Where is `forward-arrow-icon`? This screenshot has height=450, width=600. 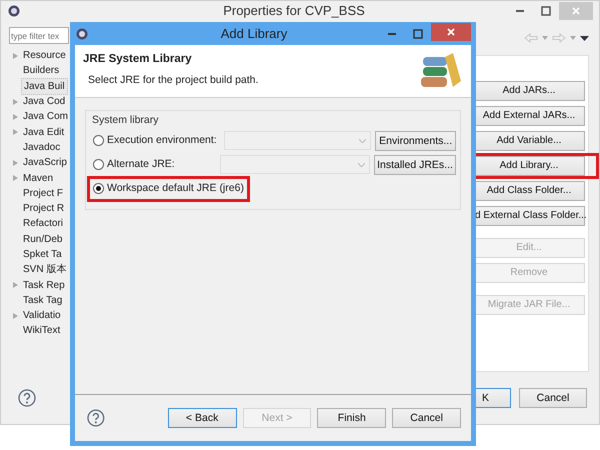
forward-arrow-icon is located at coordinates (559, 38).